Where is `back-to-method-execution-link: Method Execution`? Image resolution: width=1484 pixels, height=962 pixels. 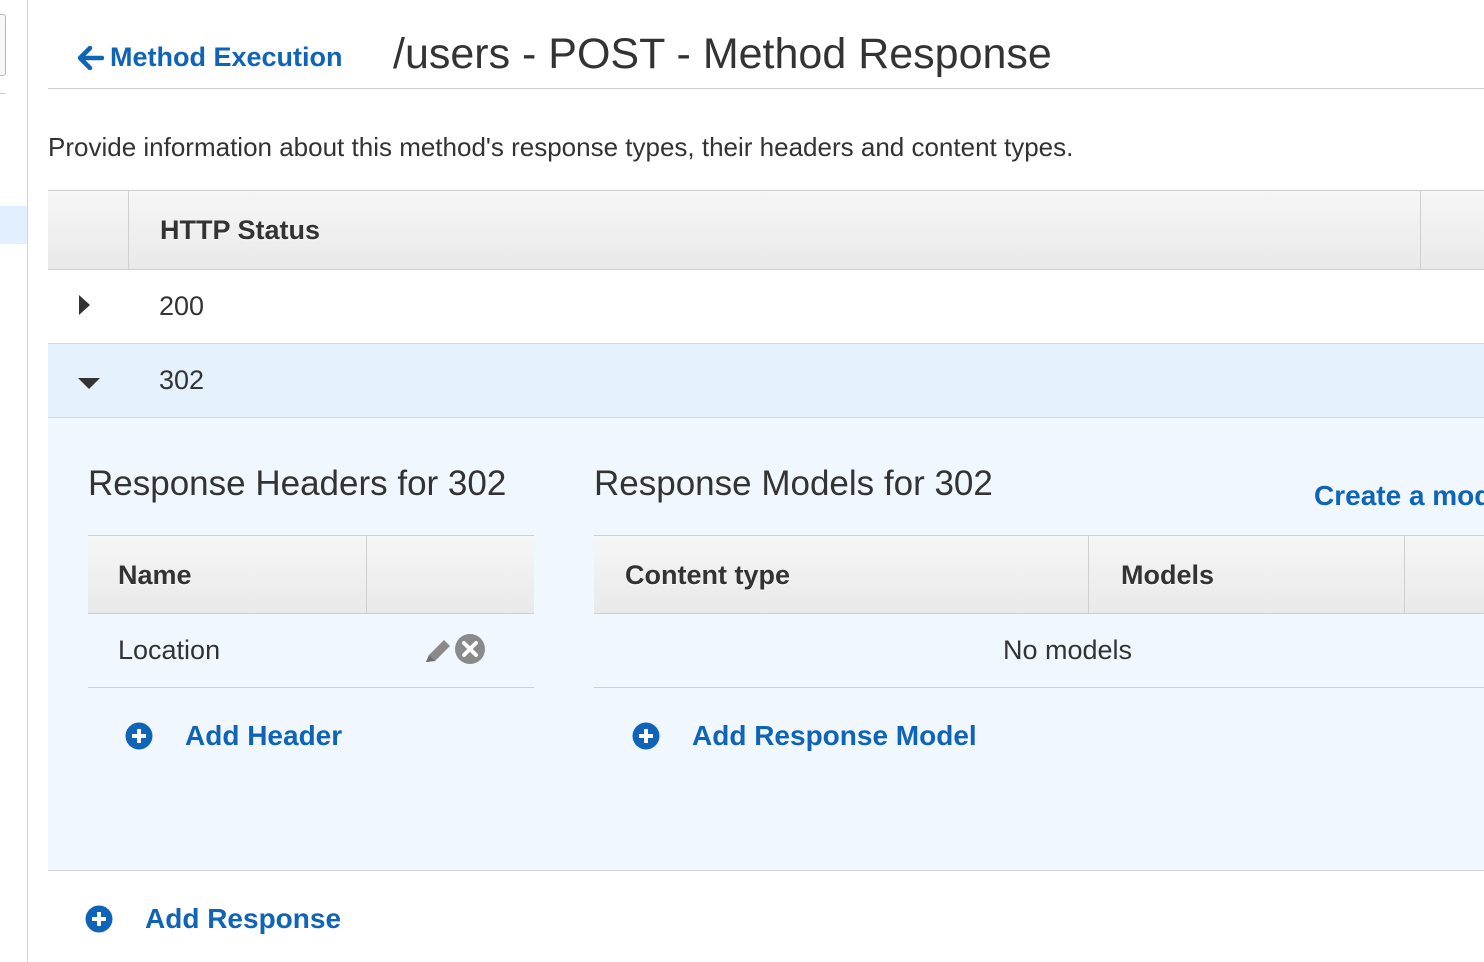
back-to-method-execution-link: Method Execution is located at coordinates (210, 57).